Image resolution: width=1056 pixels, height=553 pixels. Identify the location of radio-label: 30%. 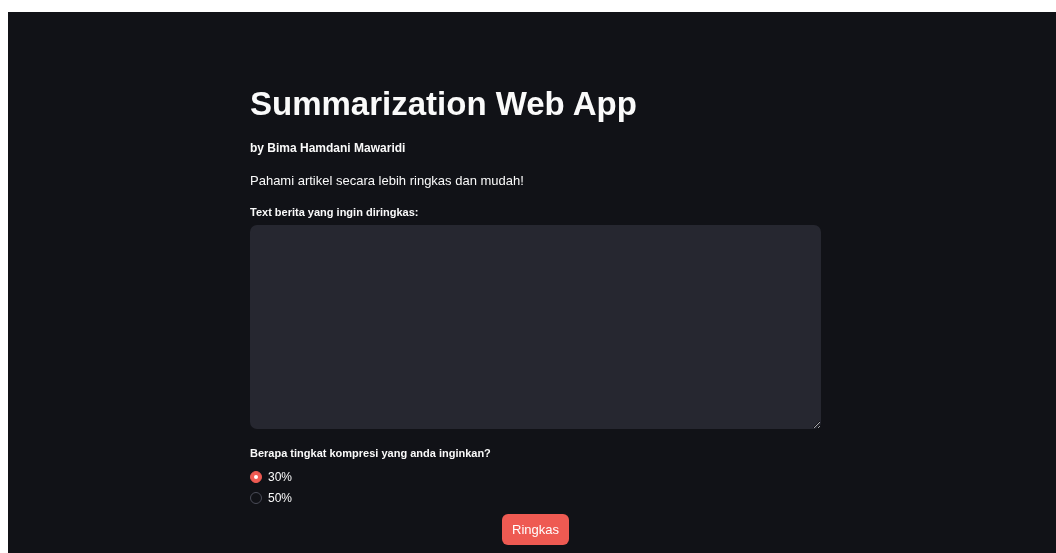
(280, 477).